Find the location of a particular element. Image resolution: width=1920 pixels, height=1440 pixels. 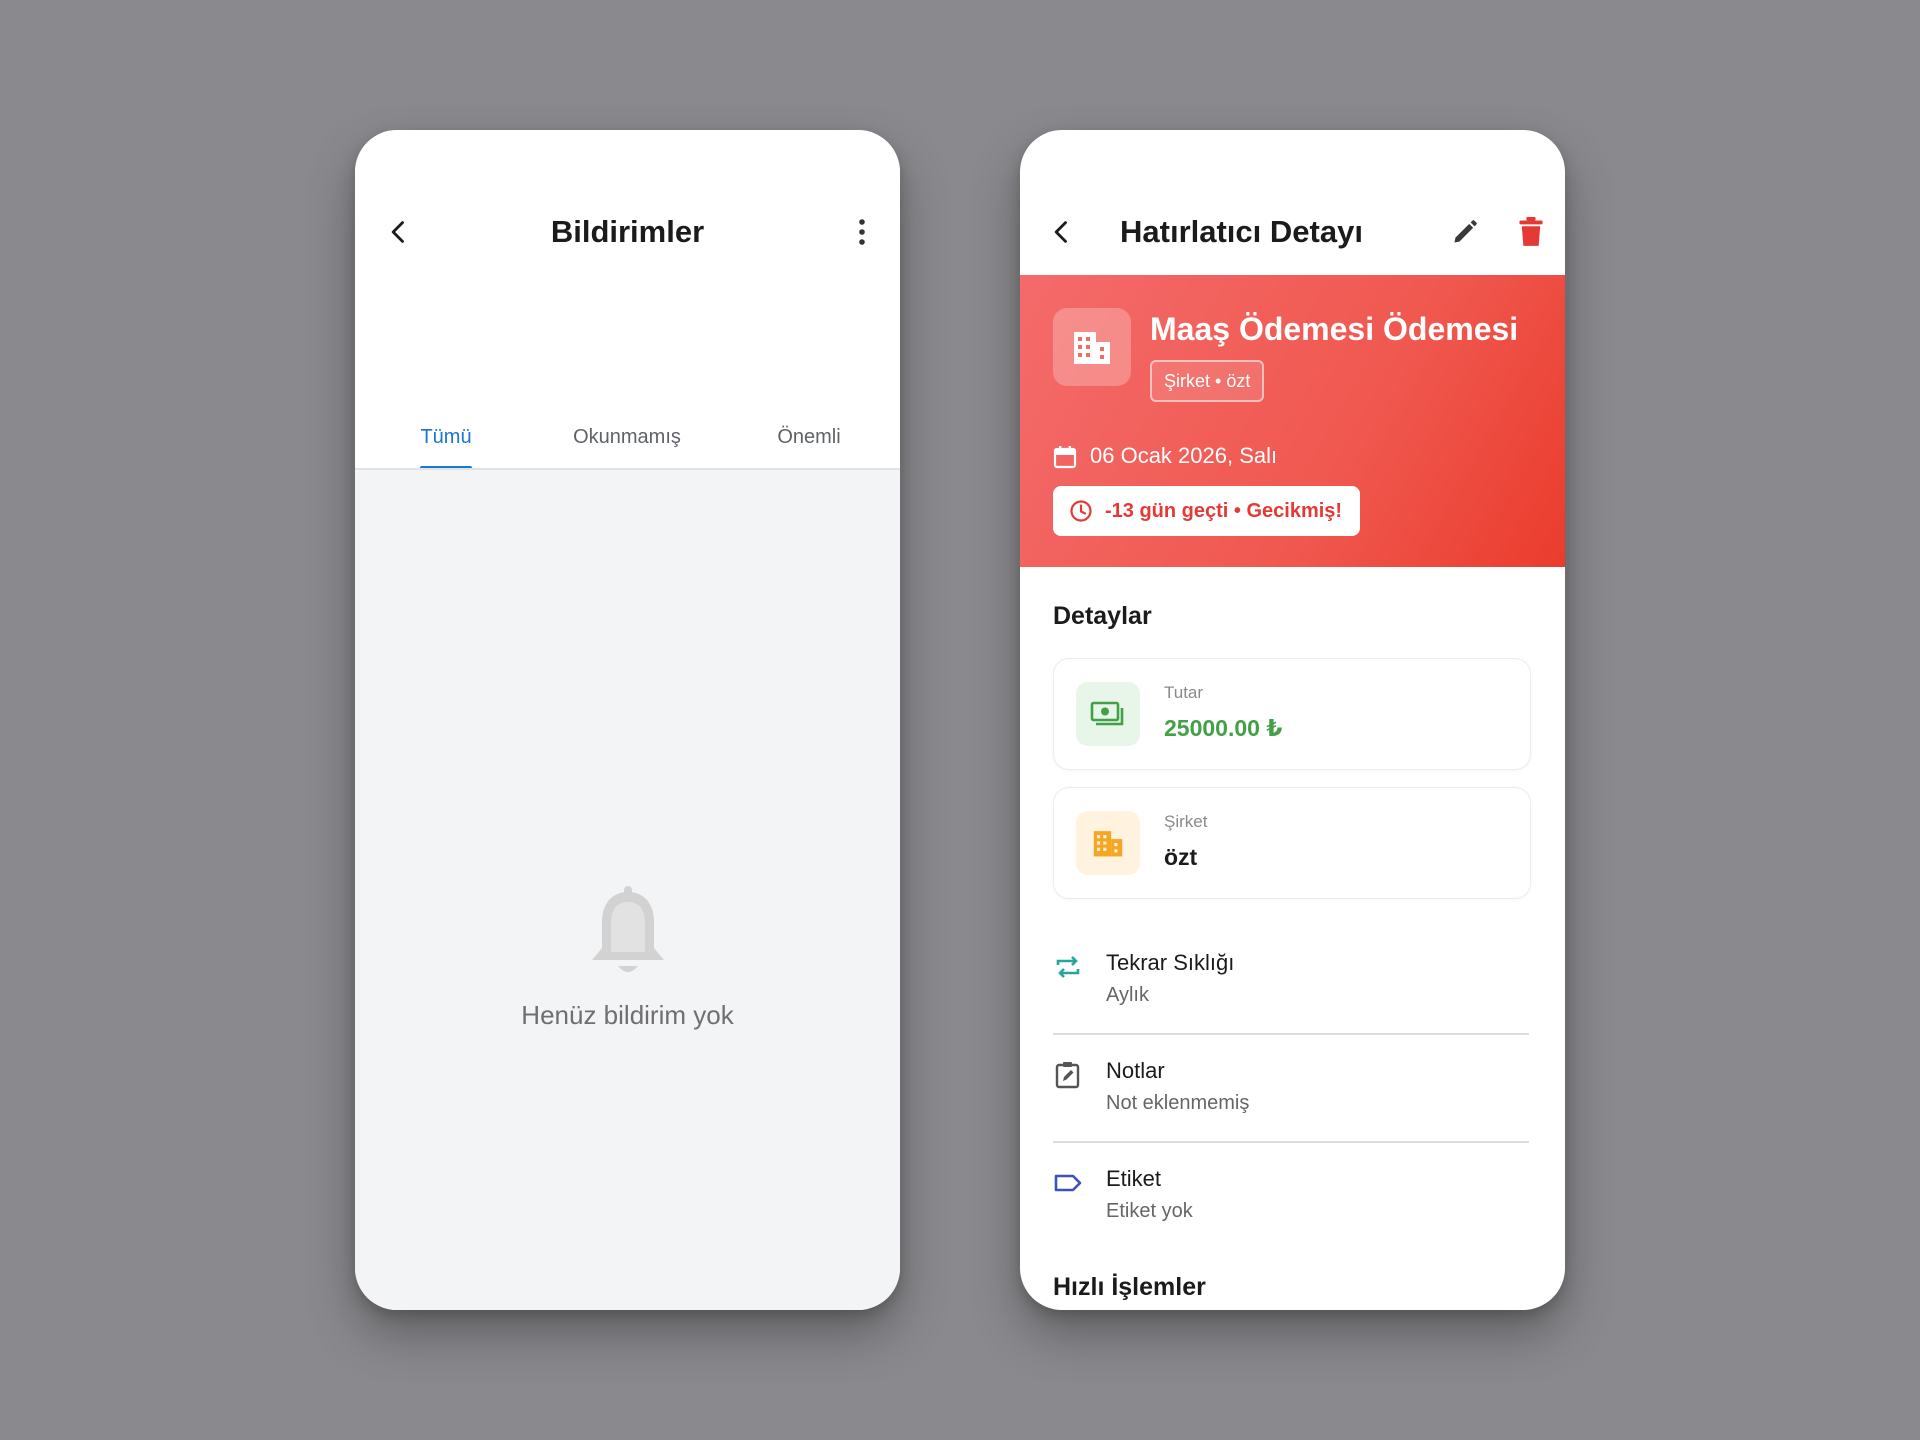

tab-important: Önemli is located at coordinates (809, 429).